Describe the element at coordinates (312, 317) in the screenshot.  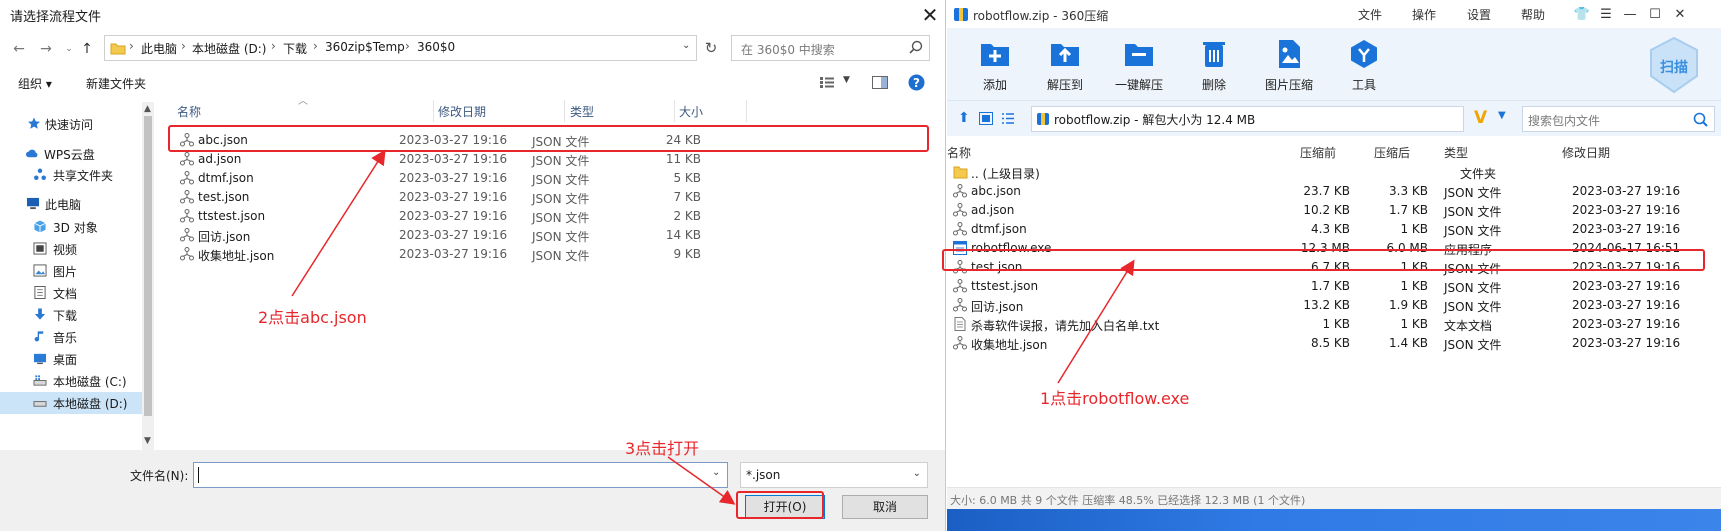
I see `annotation-step2: 2点击abc.json` at that location.